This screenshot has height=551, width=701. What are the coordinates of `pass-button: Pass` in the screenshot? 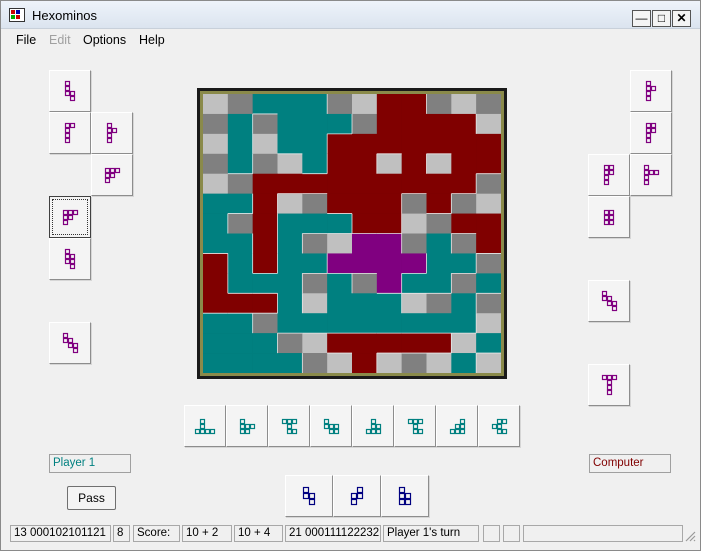 It's located at (91, 498).